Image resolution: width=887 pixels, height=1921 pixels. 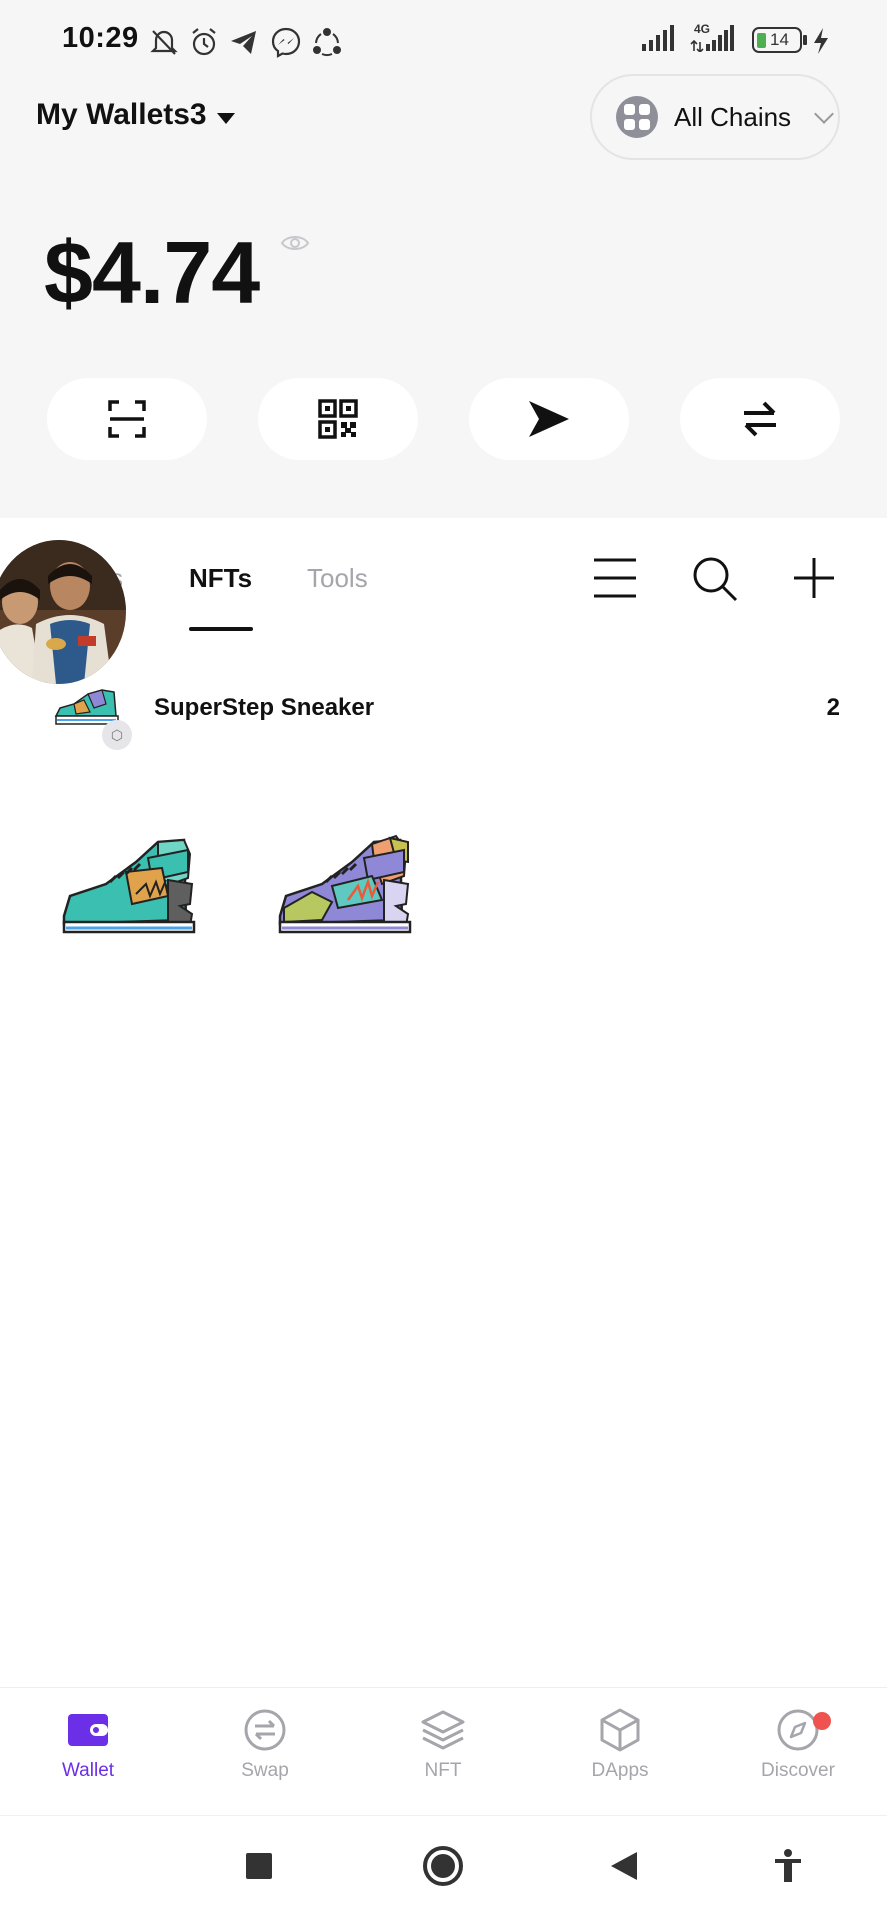 I want to click on caret-down-icon, so click(x=225, y=118).